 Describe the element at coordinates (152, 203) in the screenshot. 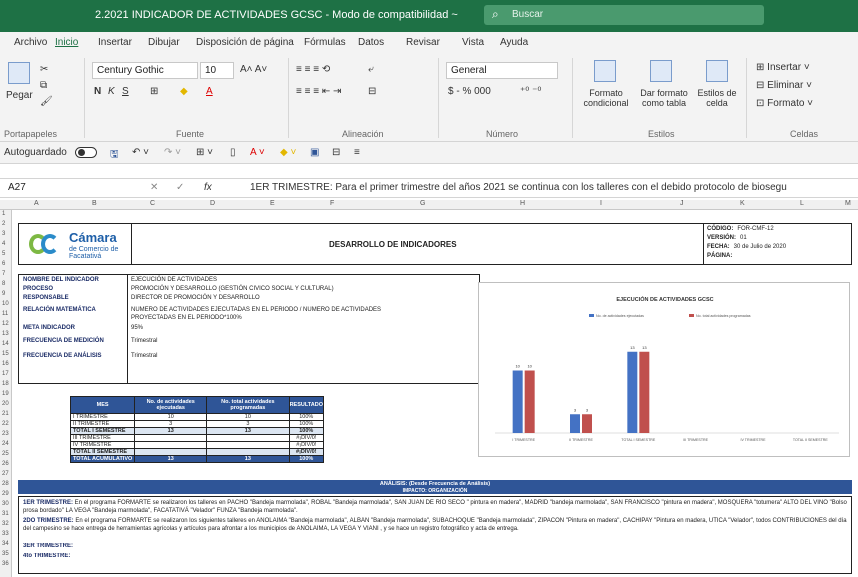

I see `column-header: C` at that location.